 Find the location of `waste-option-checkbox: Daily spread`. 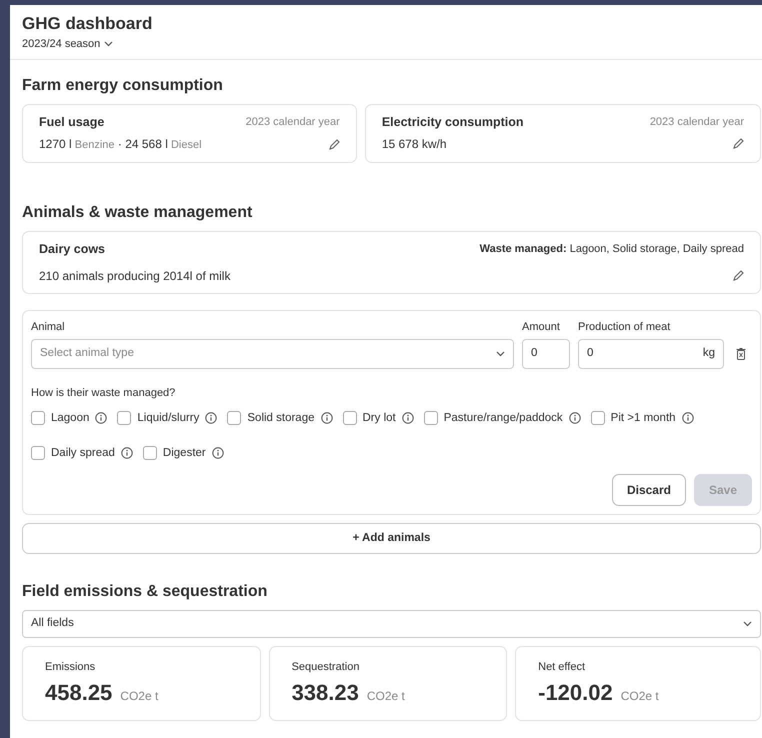

waste-option-checkbox: Daily spread is located at coordinates (82, 453).